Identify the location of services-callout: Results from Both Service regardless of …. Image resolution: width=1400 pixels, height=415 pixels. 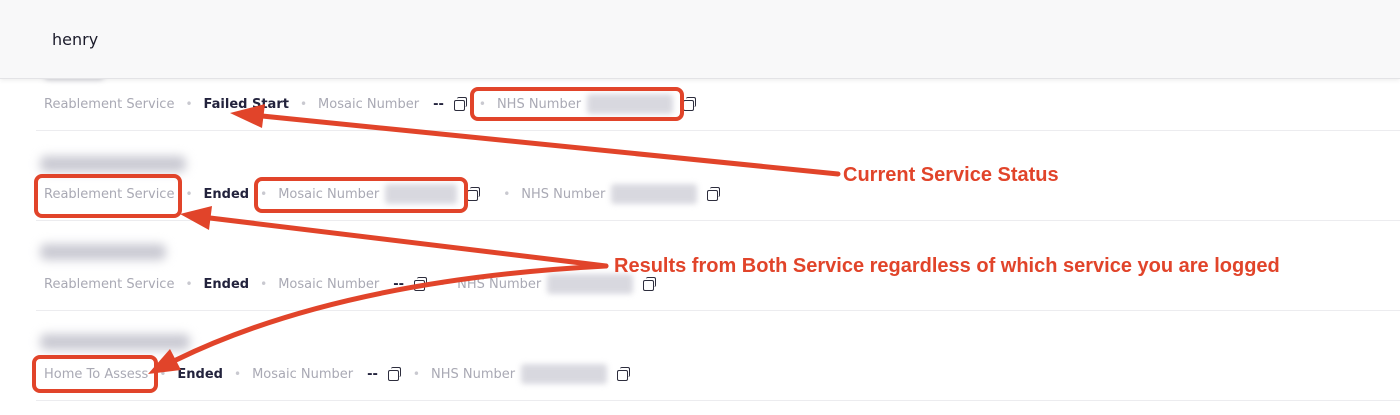
(947, 266).